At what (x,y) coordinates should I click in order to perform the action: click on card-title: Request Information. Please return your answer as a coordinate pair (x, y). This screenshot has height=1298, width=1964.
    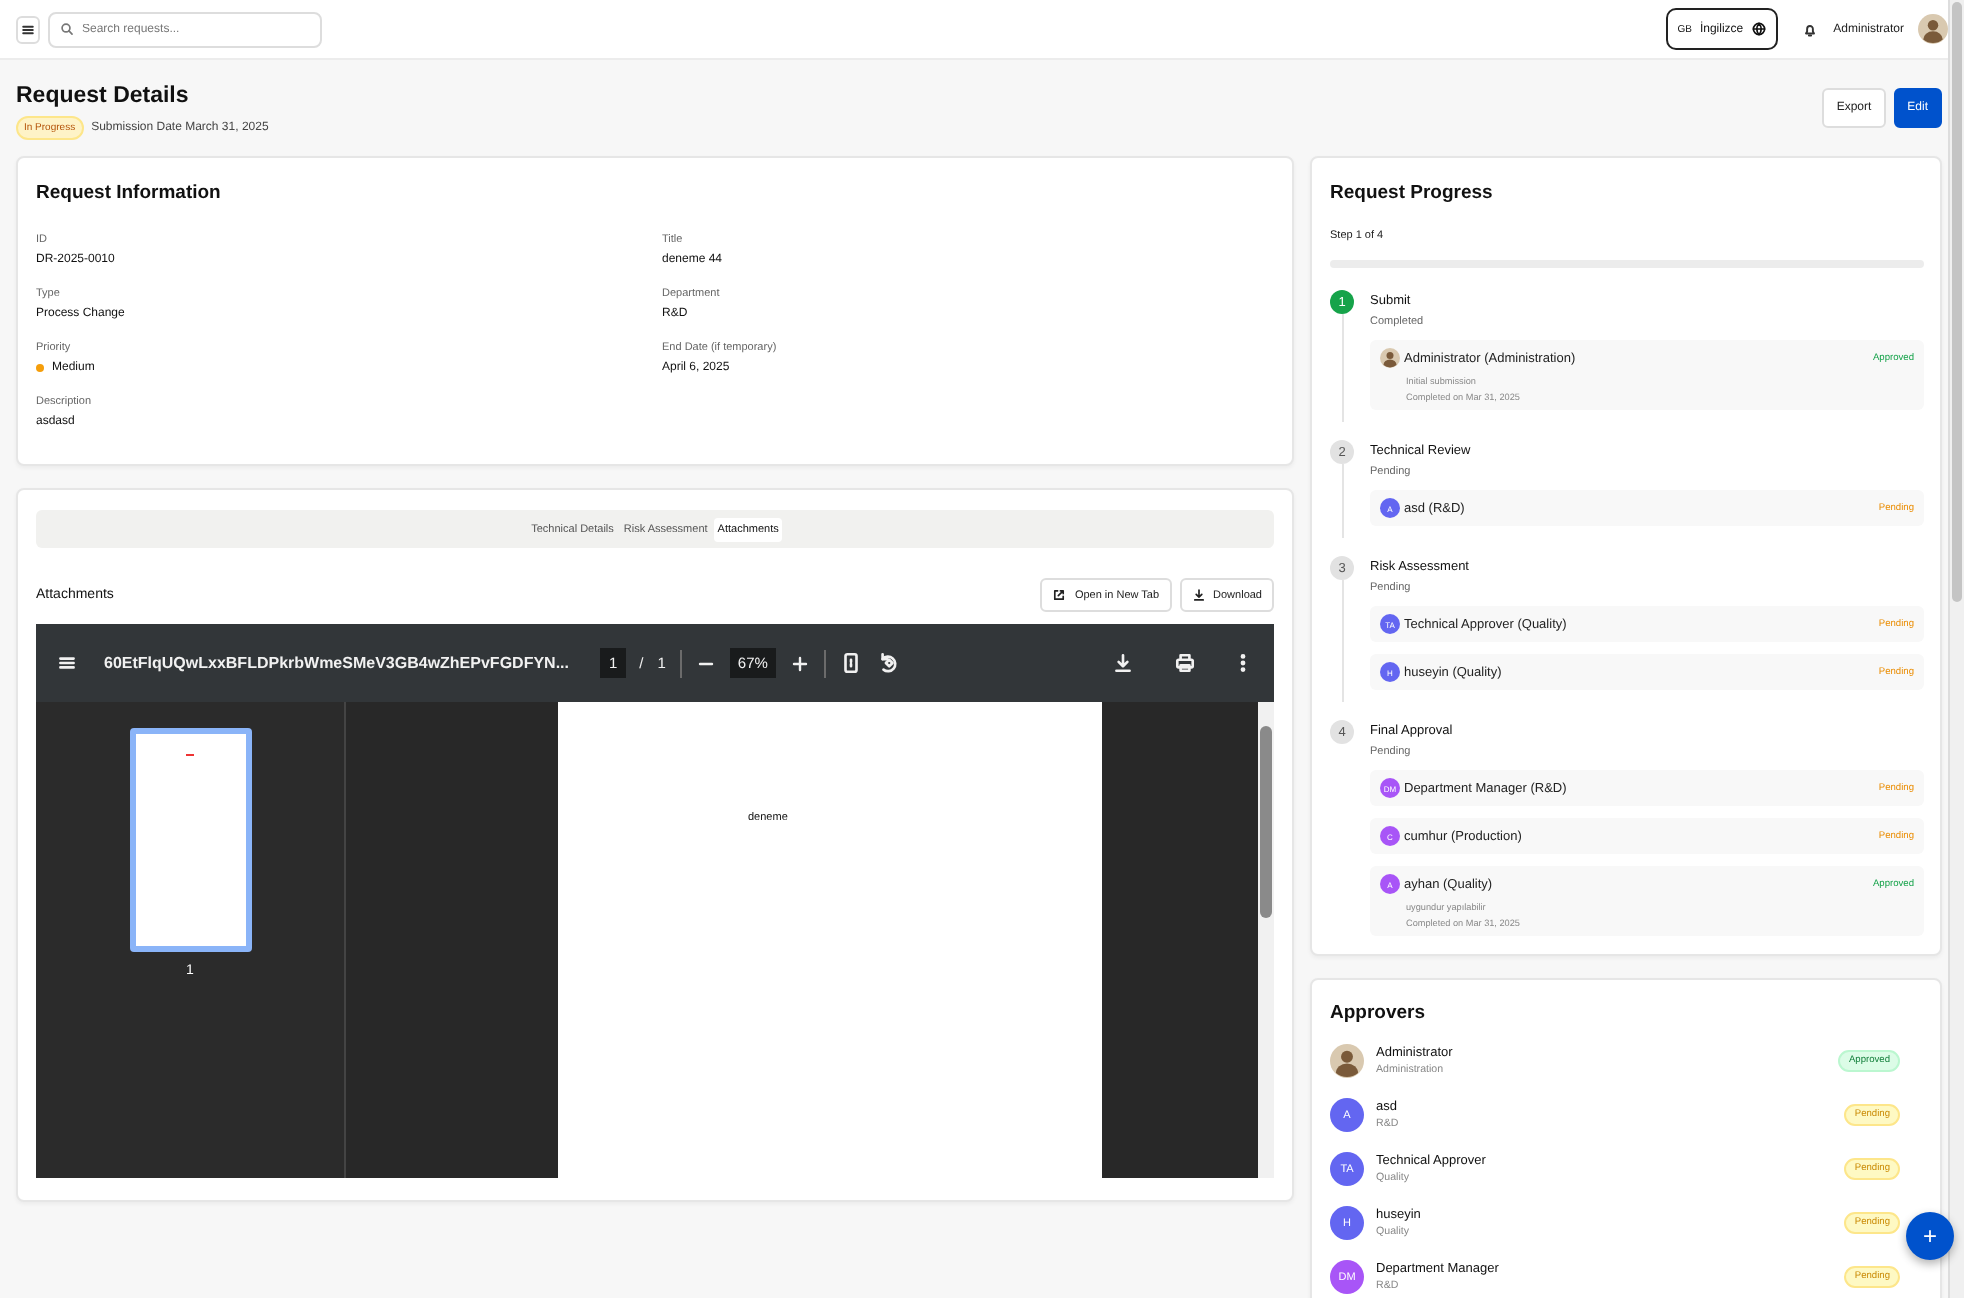
    Looking at the image, I should click on (129, 193).